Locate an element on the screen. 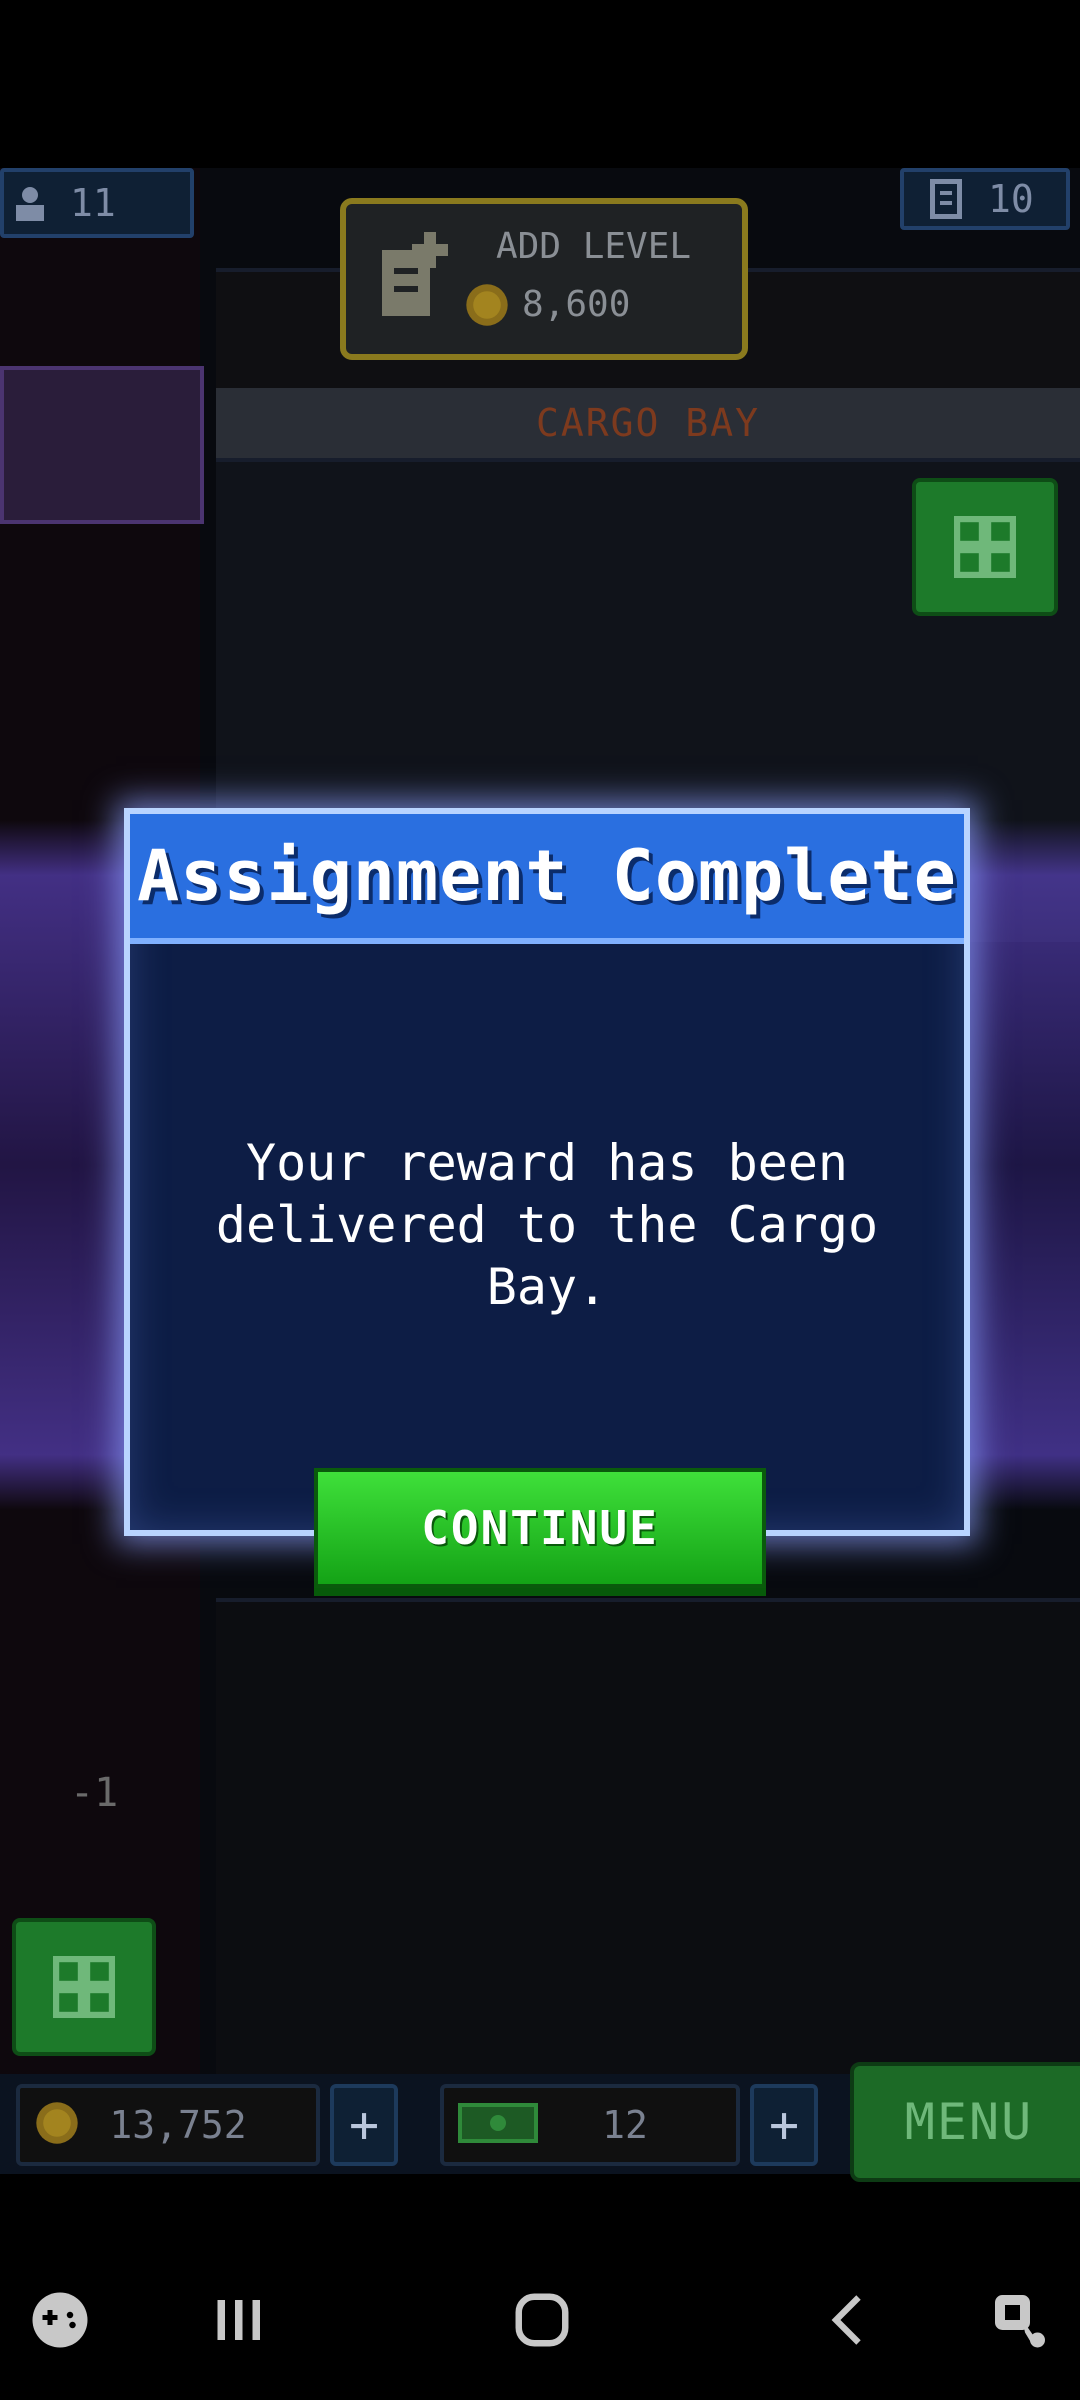 The height and width of the screenshot is (2400, 1080). grid-menu-button is located at coordinates (84, 1987).